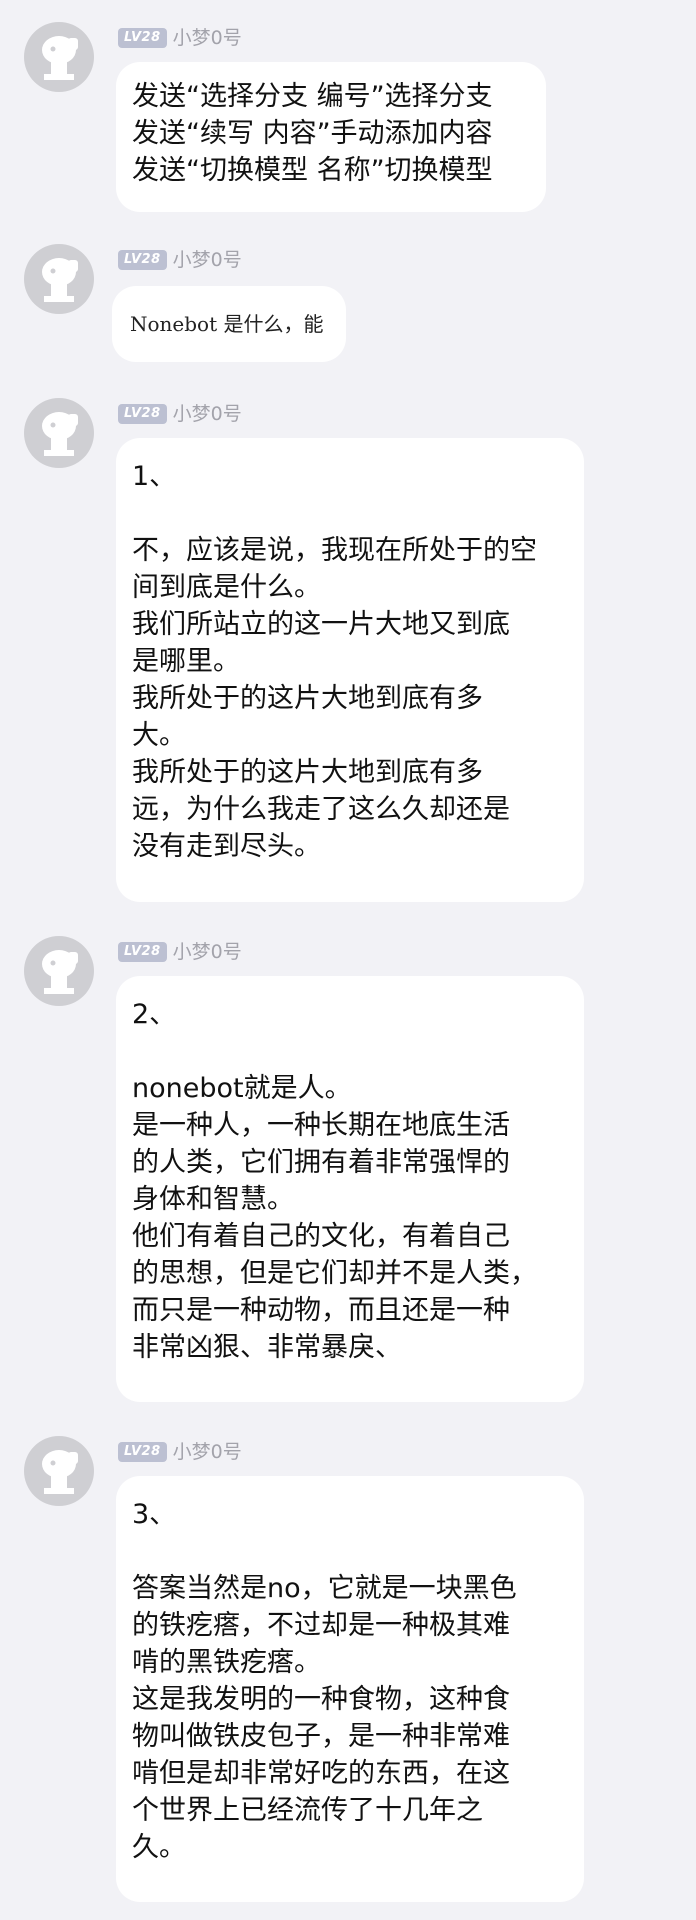 This screenshot has height=1920, width=696. I want to click on message-line: 啃但是却非常好吃的东西，在这, so click(321, 1773).